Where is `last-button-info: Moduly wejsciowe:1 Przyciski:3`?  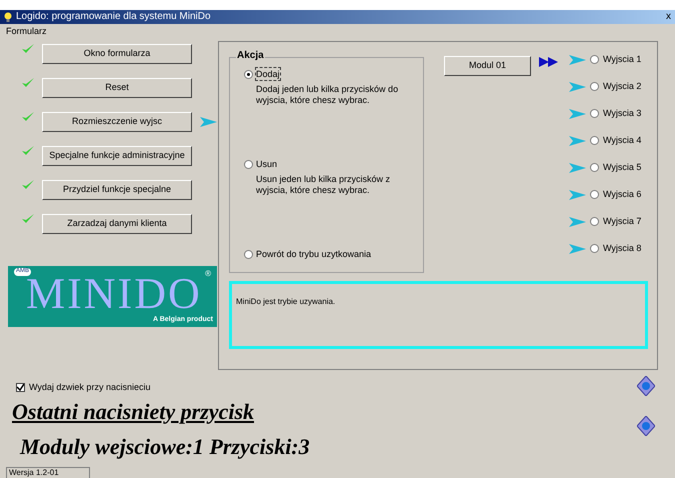 last-button-info: Moduly wejsciowe:1 Przyciski:3 is located at coordinates (165, 446).